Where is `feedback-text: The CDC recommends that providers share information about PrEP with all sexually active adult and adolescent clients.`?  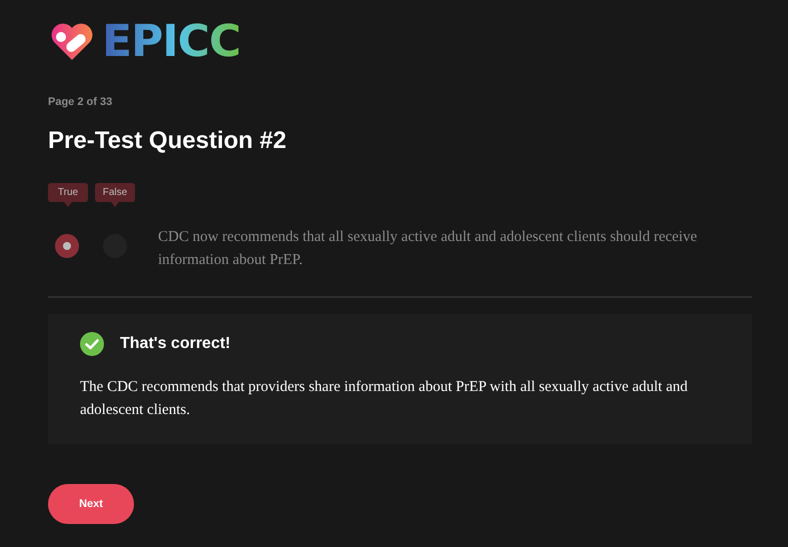
feedback-text: The CDC recommends that providers share information about PrEP with all sexually active adult and adolescent clients. is located at coordinates (384, 399).